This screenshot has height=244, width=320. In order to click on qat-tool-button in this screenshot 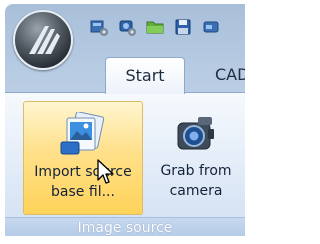, I will do `click(211, 27)`.